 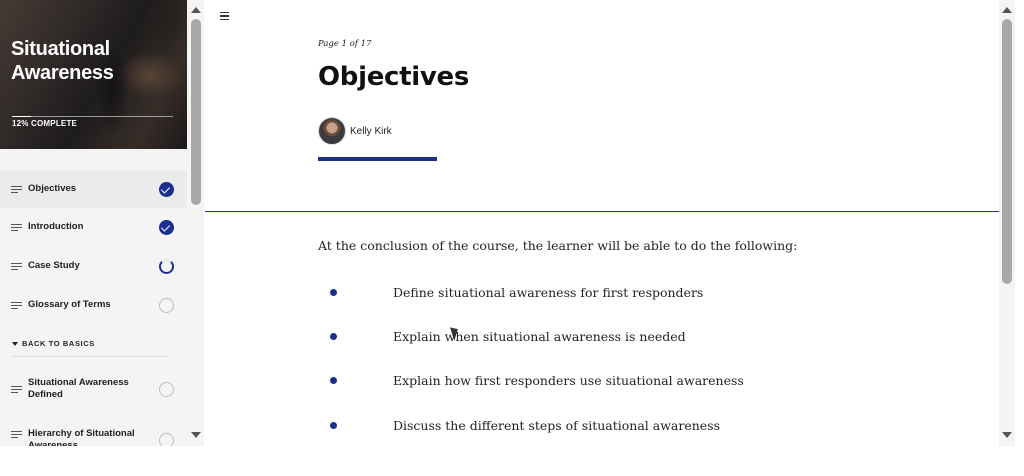 I want to click on content-scrollbar-thumb, so click(x=1007, y=151).